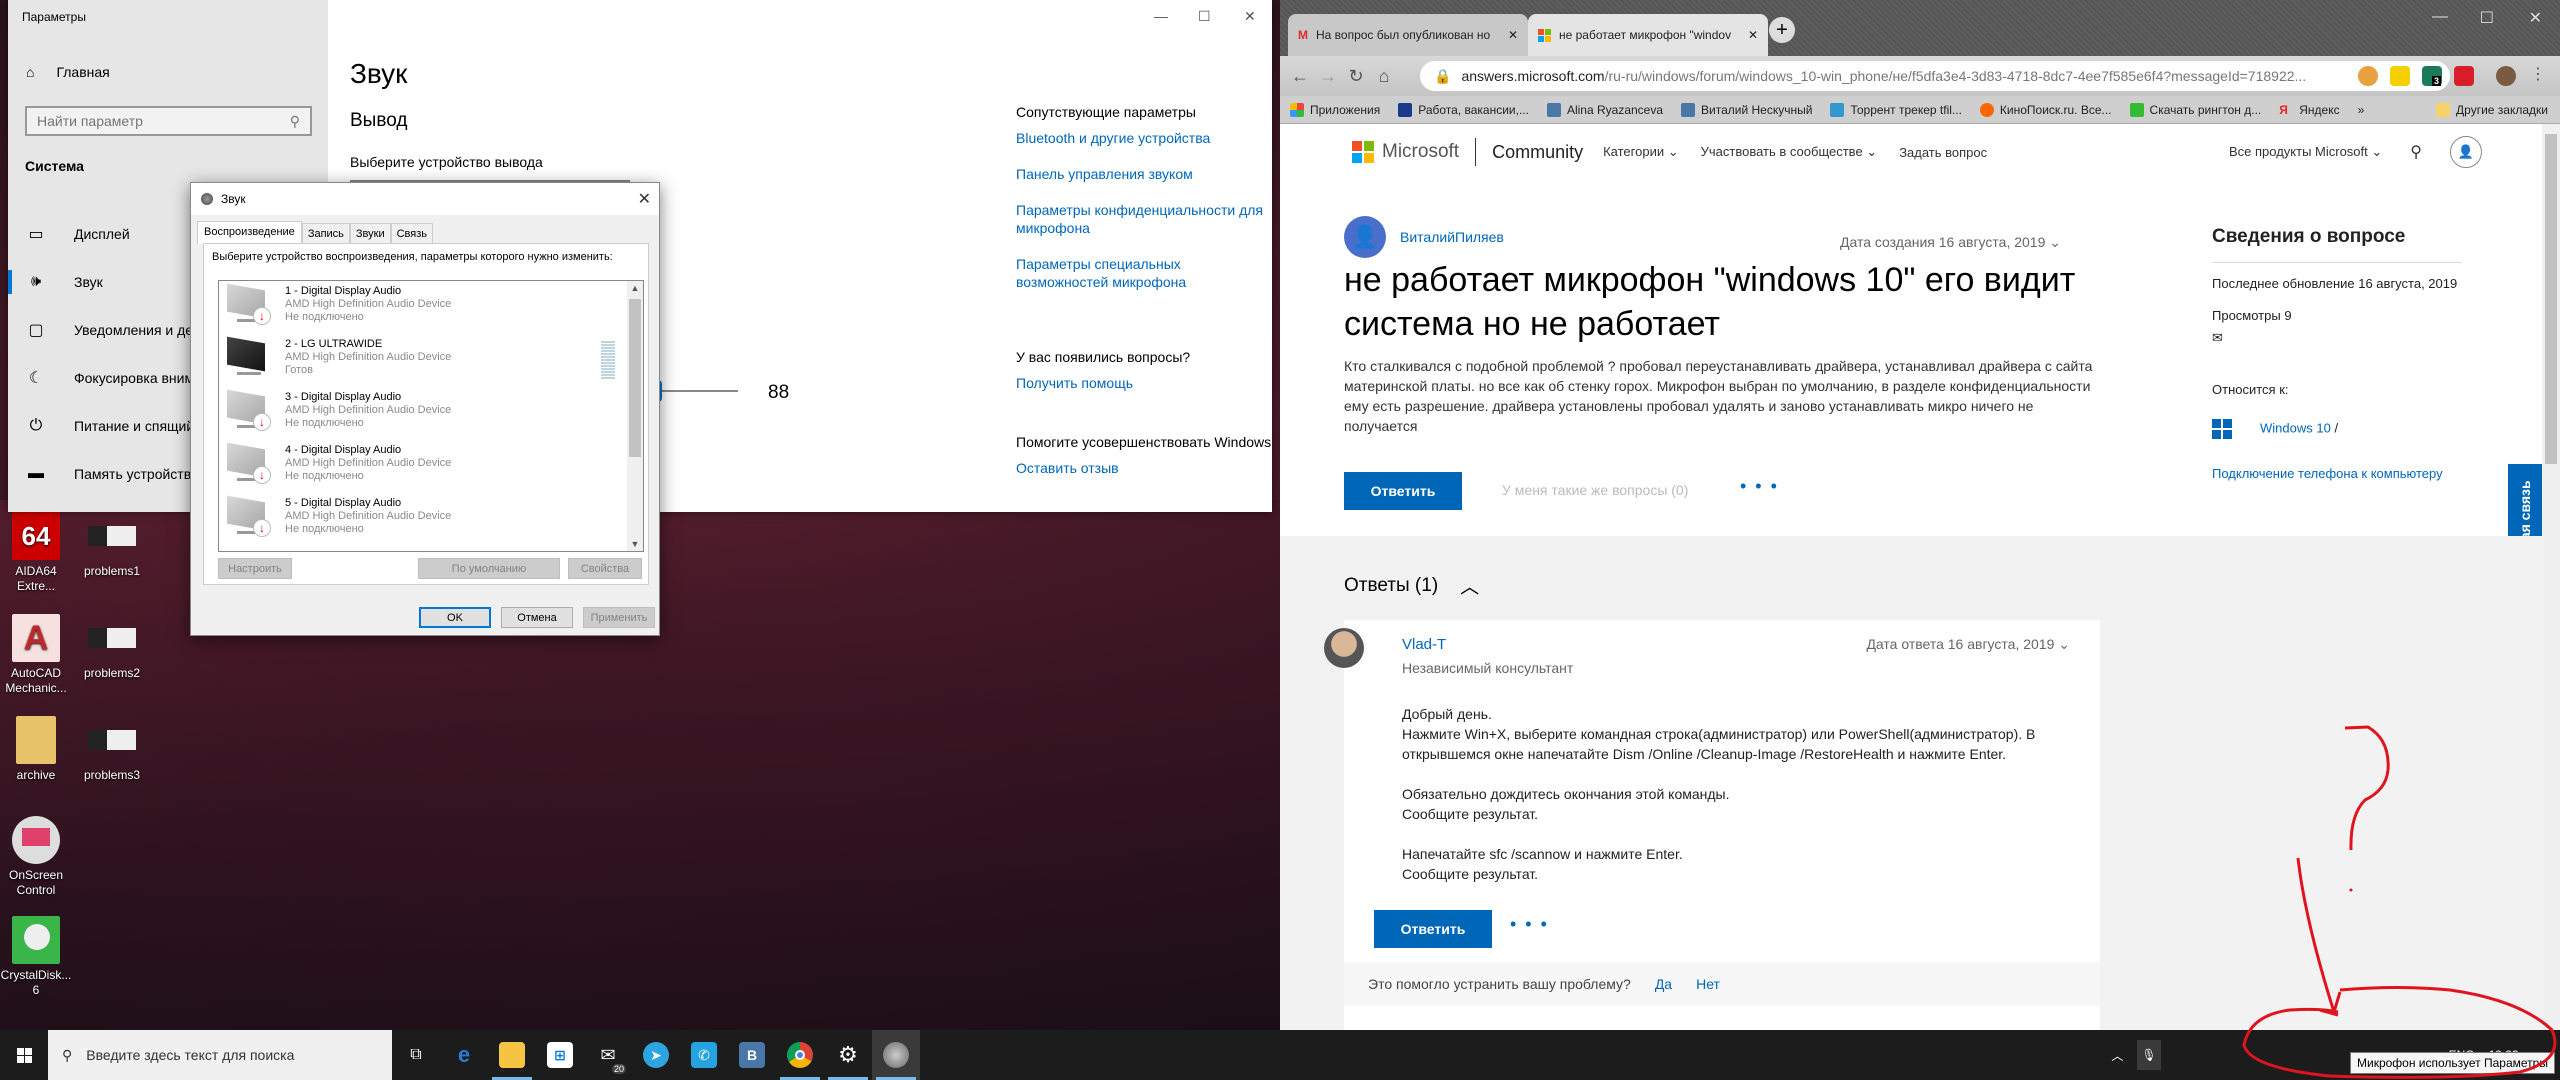  I want to click on link-get-help: Получить помощь, so click(1146, 383).